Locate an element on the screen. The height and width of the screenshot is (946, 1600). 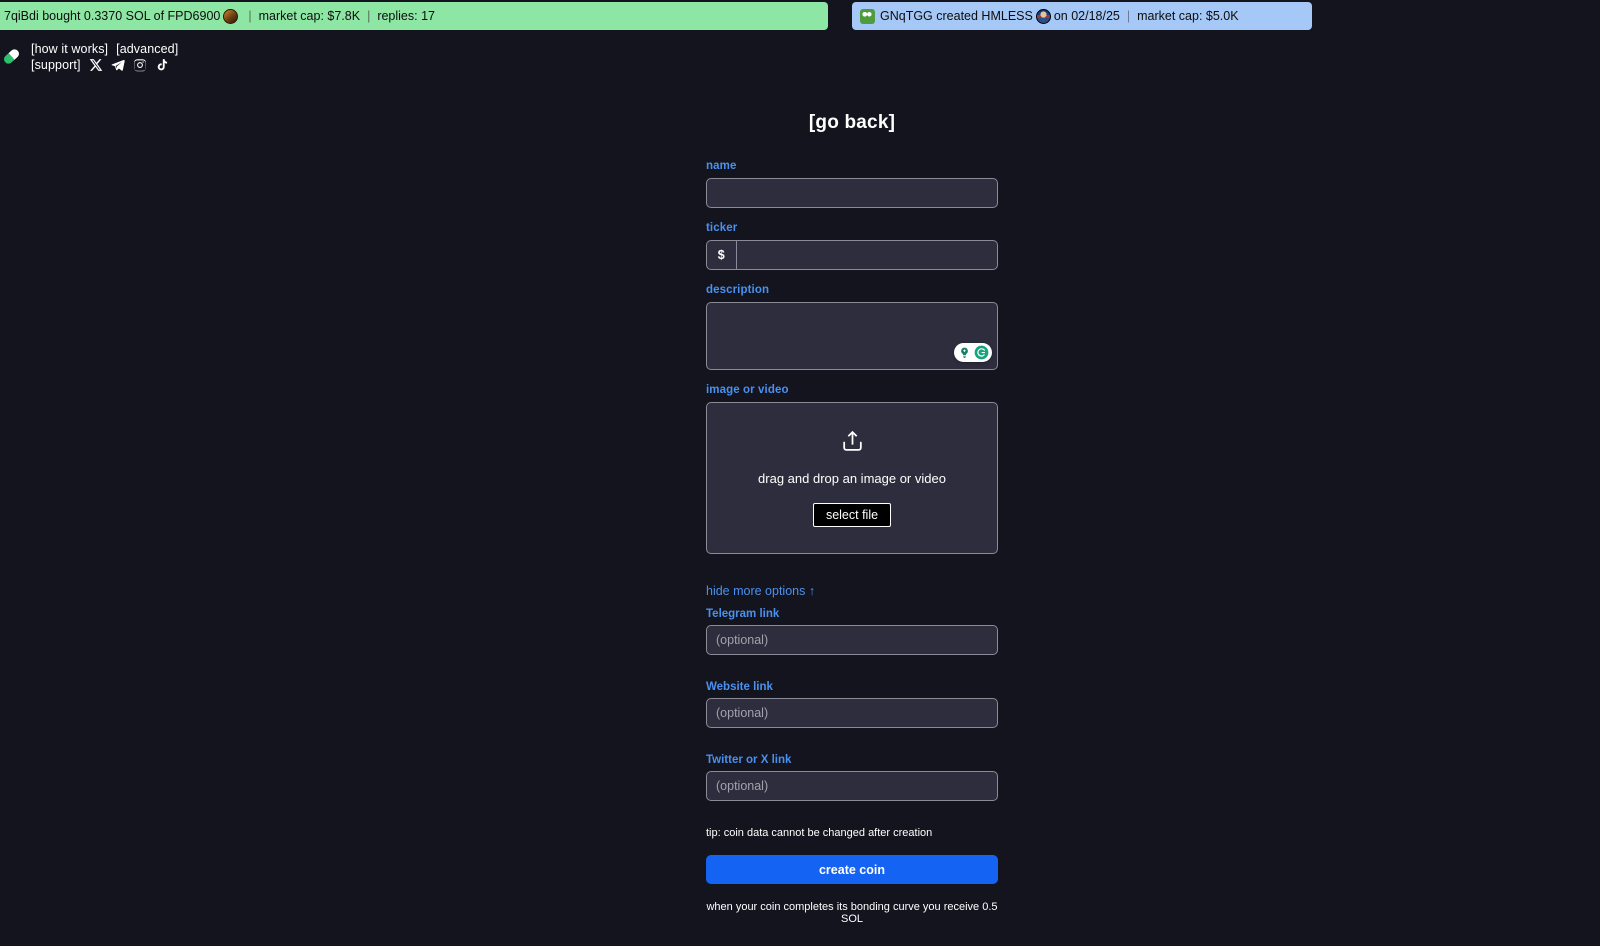
label-name: name is located at coordinates (721, 166).